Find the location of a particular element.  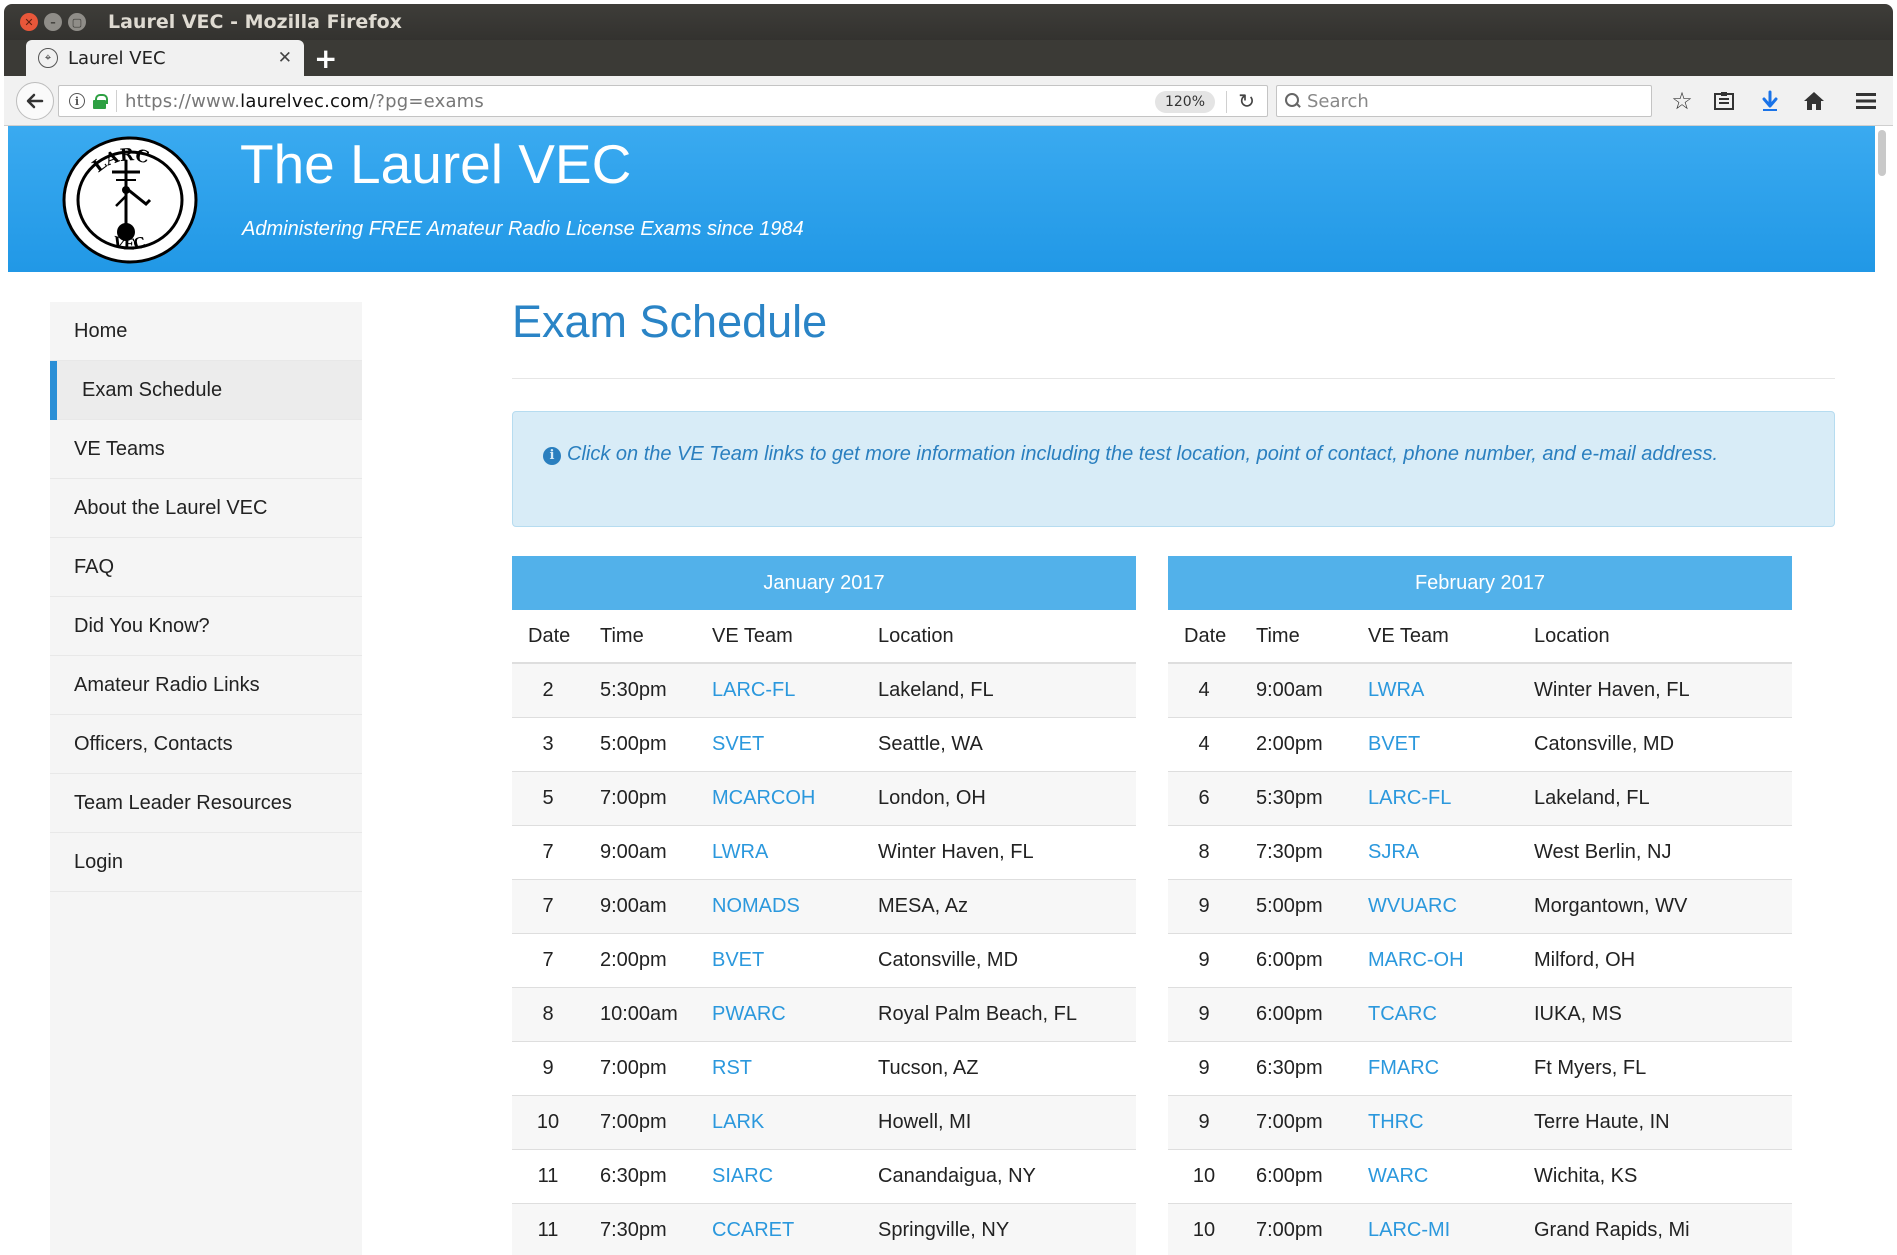

table-row: 2 5:30pm LARC-FL Lakeland, FL is located at coordinates (824, 691).